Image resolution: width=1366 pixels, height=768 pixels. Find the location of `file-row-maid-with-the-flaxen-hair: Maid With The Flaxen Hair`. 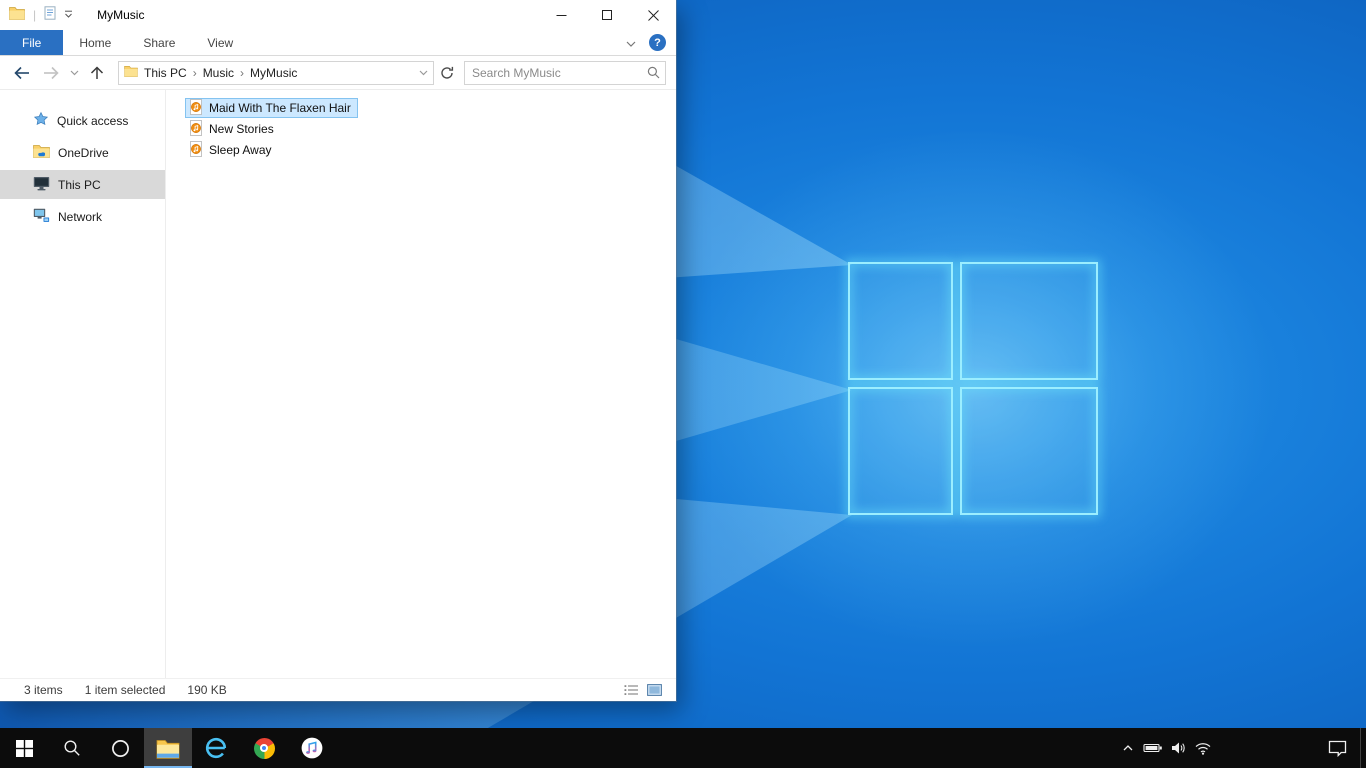

file-row-maid-with-the-flaxen-hair: Maid With The Flaxen Hair is located at coordinates (271, 108).